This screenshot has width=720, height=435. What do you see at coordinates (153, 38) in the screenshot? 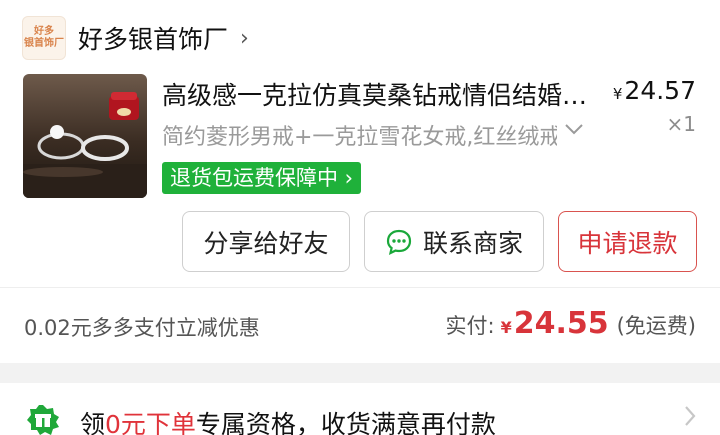
I see `shop-name: 好多银首饰厂` at bounding box center [153, 38].